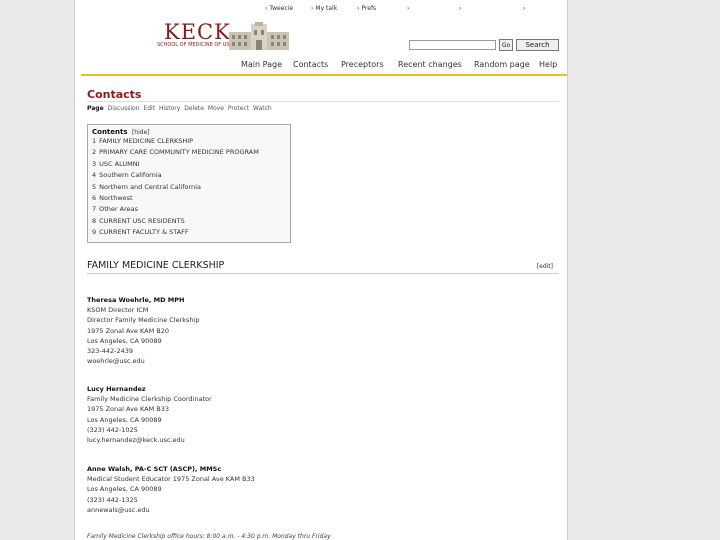 This screenshot has width=720, height=540. Describe the element at coordinates (310, 64) in the screenshot. I see `nav-contacts: Contacts` at that location.